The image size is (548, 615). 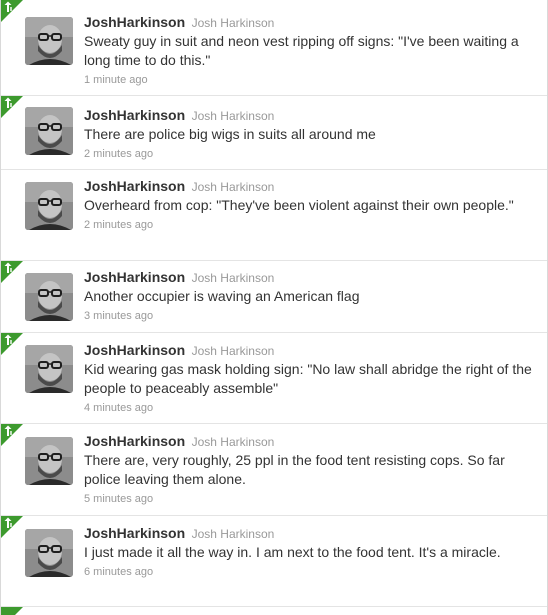 I want to click on timestamp-link: 4 minutes ago, so click(x=309, y=408).